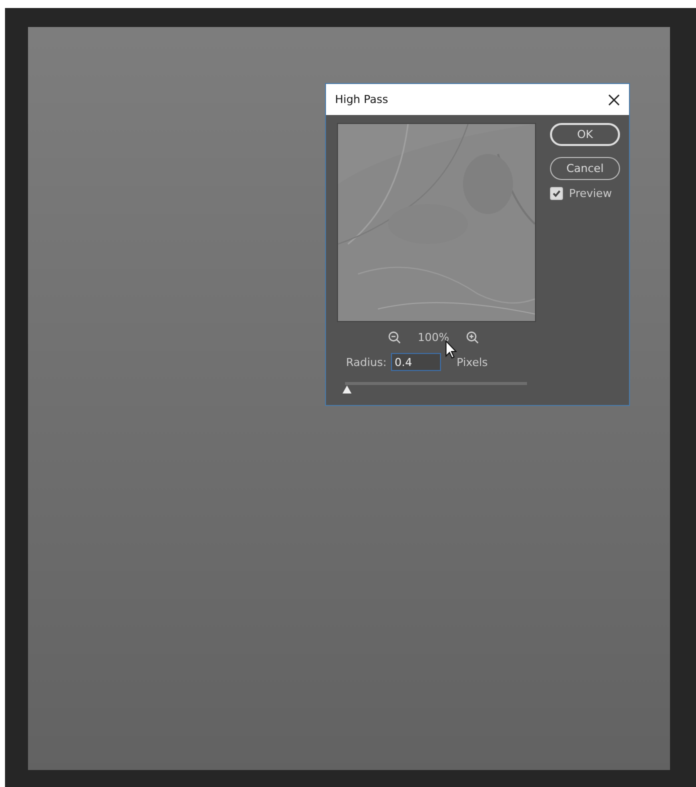  I want to click on zoom-level: 100%, so click(434, 337).